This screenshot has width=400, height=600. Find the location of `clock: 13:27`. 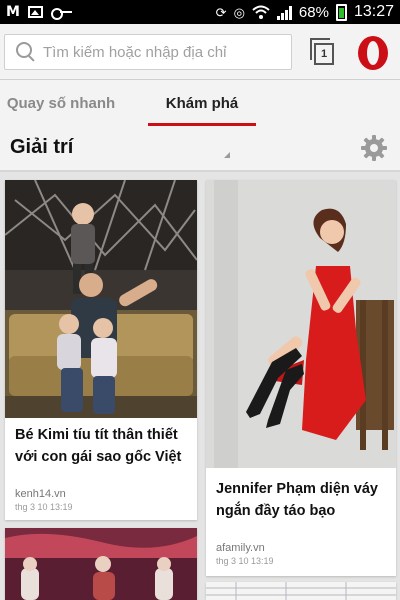

clock: 13:27 is located at coordinates (373, 11).